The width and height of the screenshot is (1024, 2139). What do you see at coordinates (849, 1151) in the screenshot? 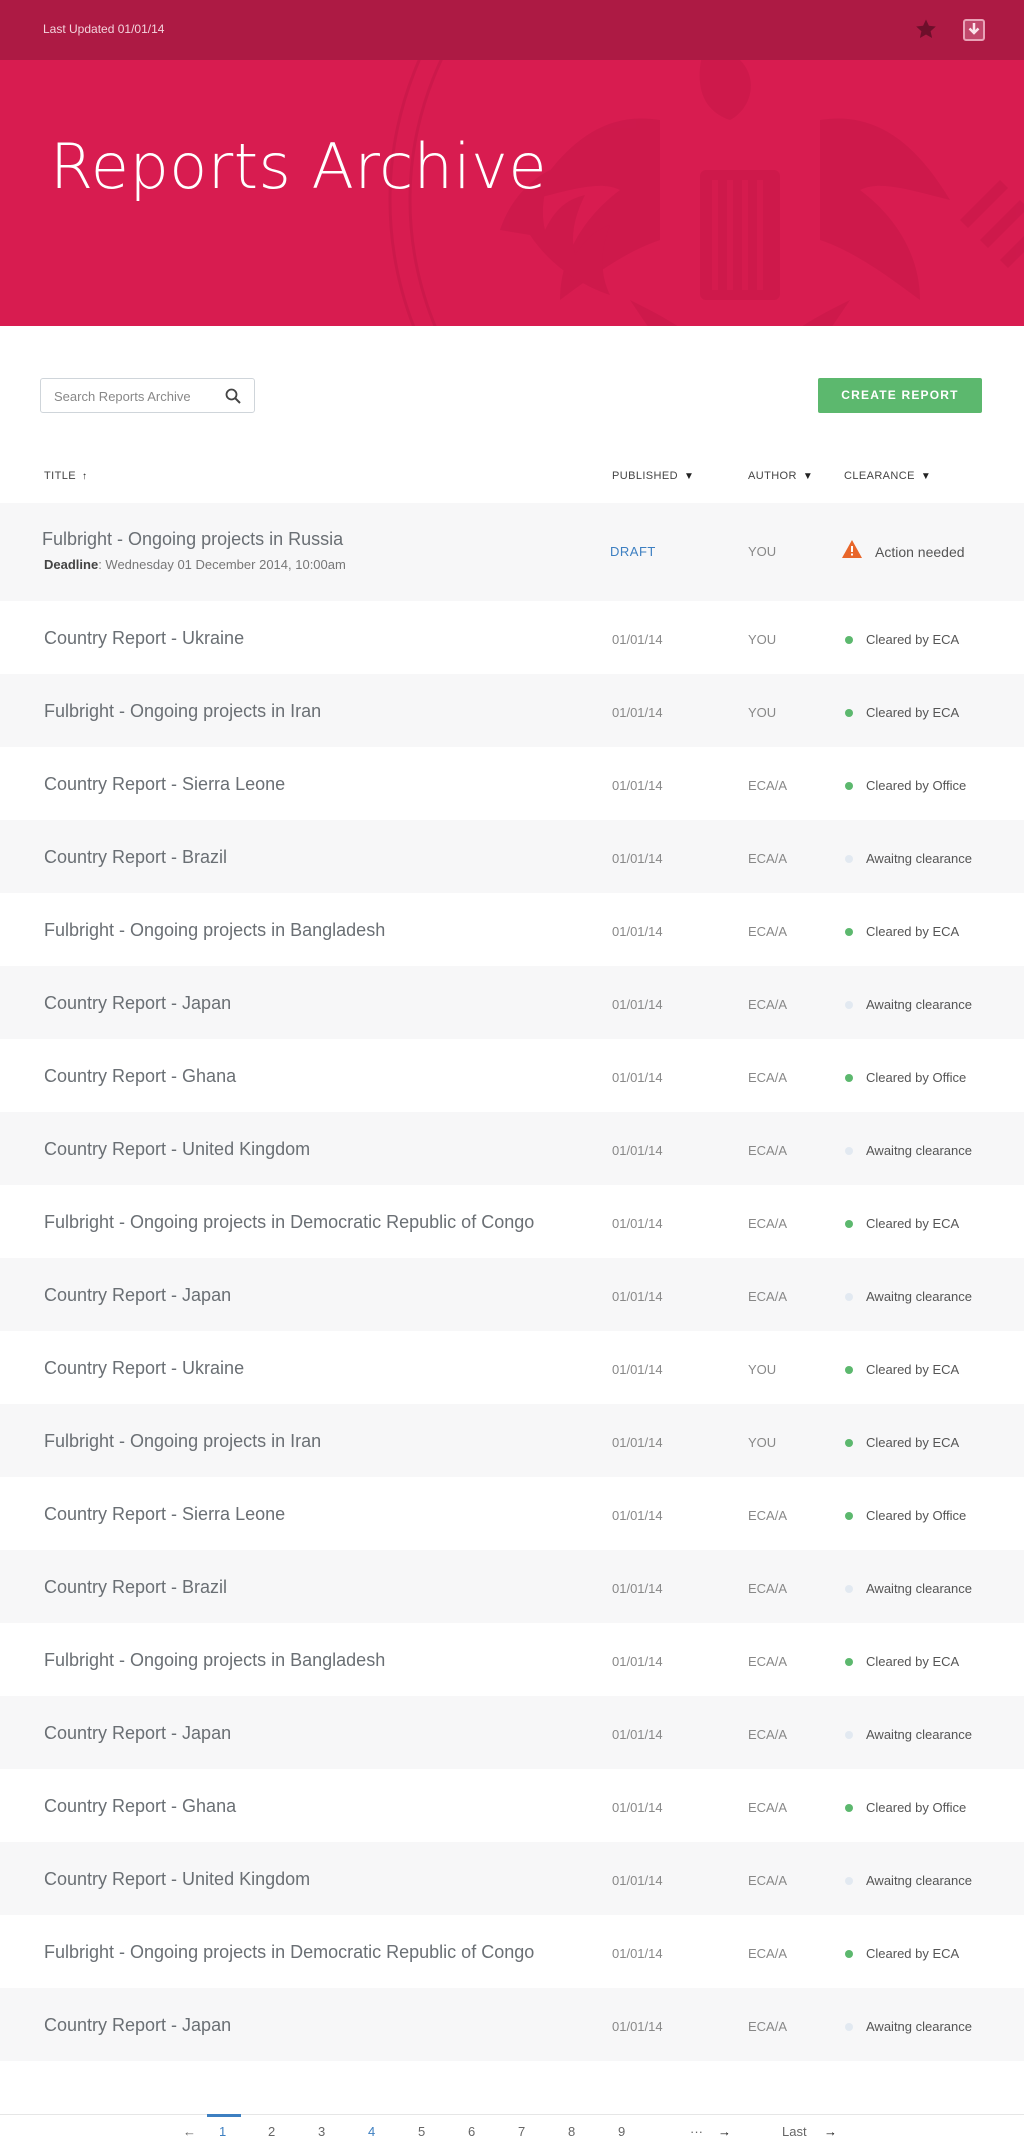
I see `status-dot-awaiting` at bounding box center [849, 1151].